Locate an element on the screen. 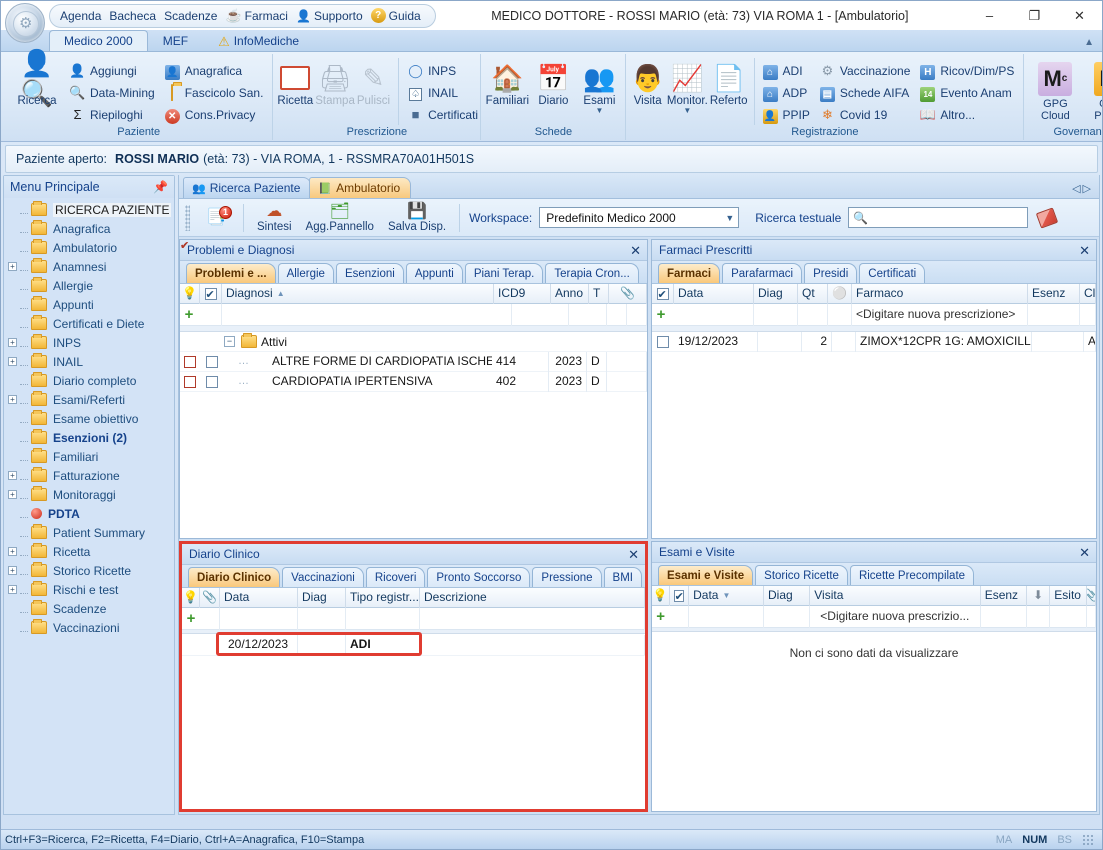  qat-farmaci: ☕ Farmaci is located at coordinates (256, 16).